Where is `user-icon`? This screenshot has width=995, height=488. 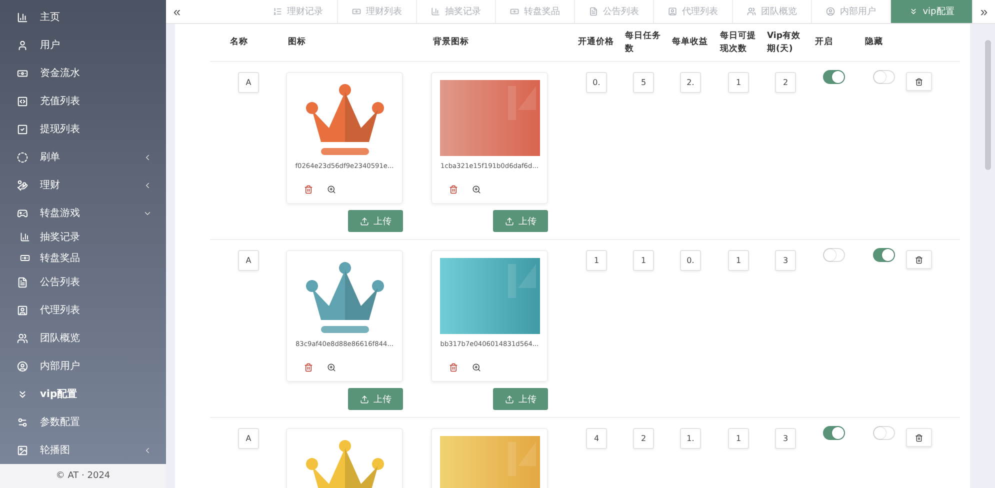
user-icon is located at coordinates (22, 45).